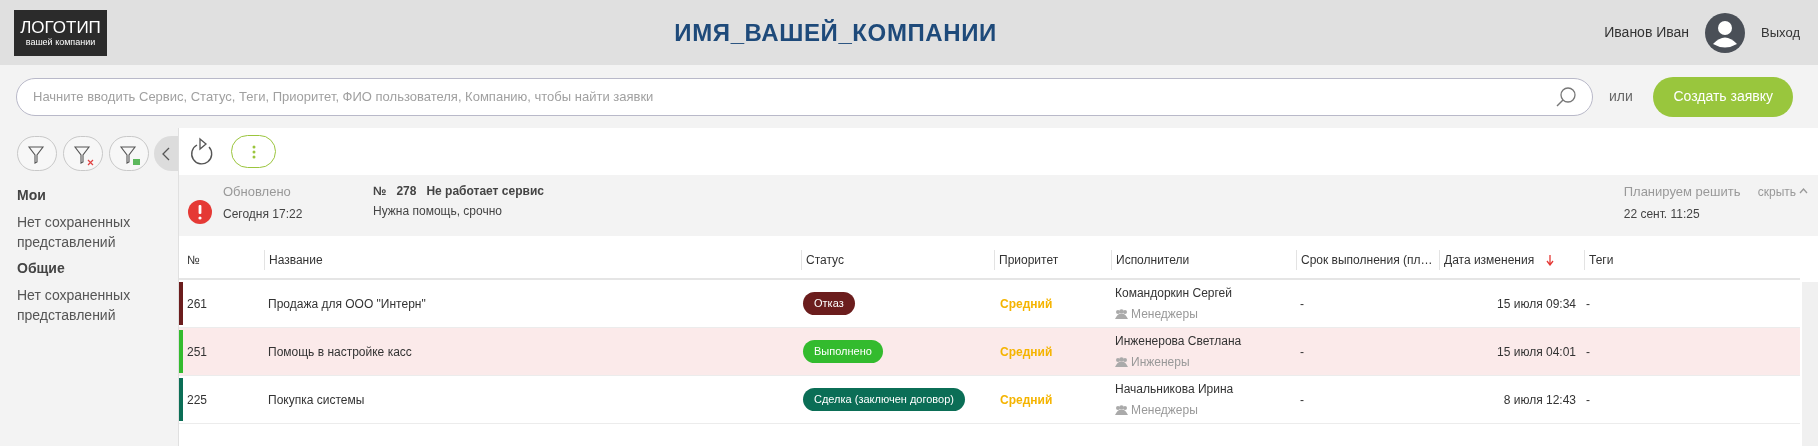 The height and width of the screenshot is (446, 1818). Describe the element at coordinates (1174, 293) in the screenshot. I see `assignee-name: Командоркин Сергей` at that location.